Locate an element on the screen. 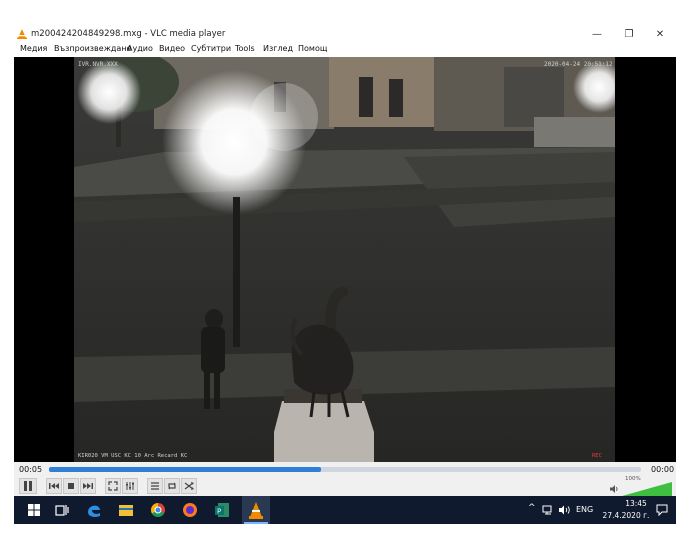 The width and height of the screenshot is (690, 550). menu-help: Помощ is located at coordinates (312, 48).